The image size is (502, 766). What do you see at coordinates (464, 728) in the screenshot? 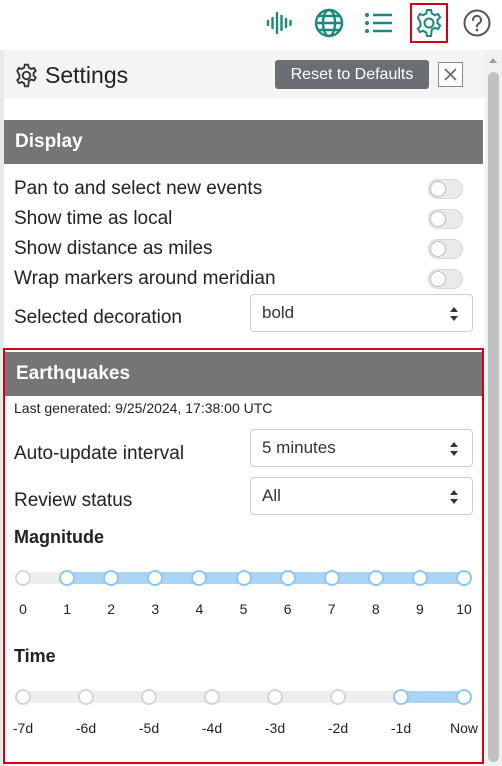
I see `slider-tick-label: Now` at bounding box center [464, 728].